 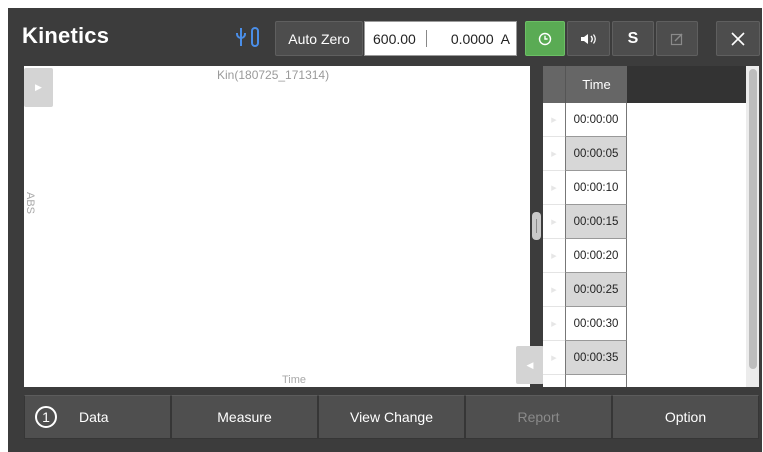 I want to click on timer-icon, so click(x=545, y=38).